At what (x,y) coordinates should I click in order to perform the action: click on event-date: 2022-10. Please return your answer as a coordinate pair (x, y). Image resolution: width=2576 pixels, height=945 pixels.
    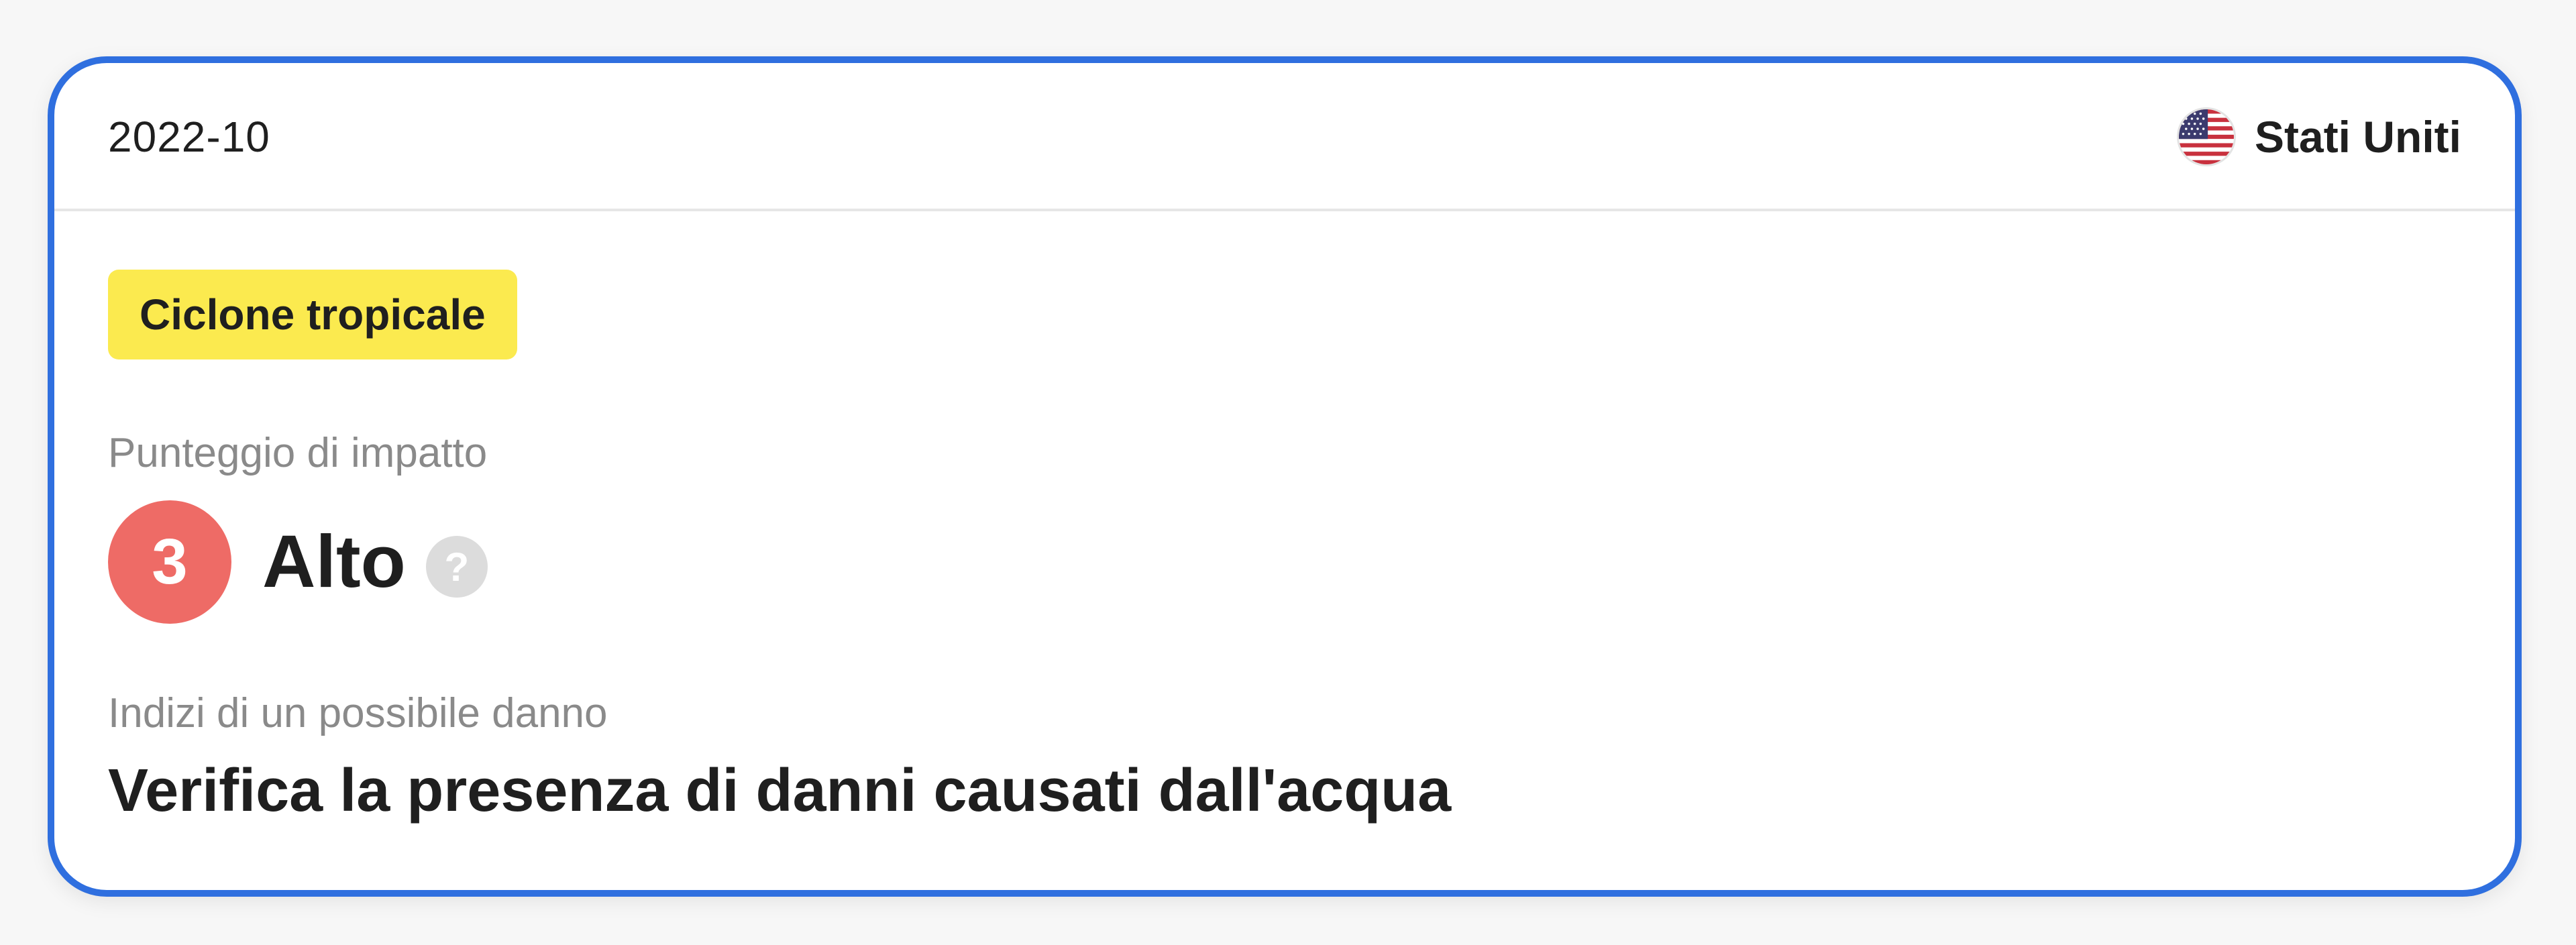
    Looking at the image, I should click on (189, 137).